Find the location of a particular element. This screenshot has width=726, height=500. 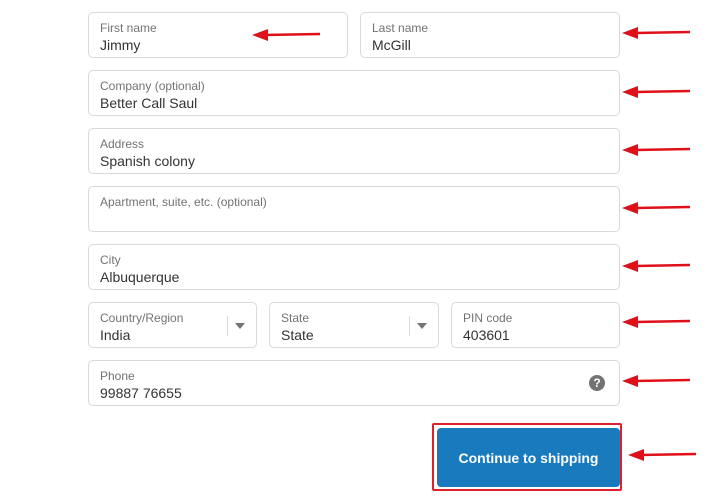

last-name-label: Last name is located at coordinates (400, 28).